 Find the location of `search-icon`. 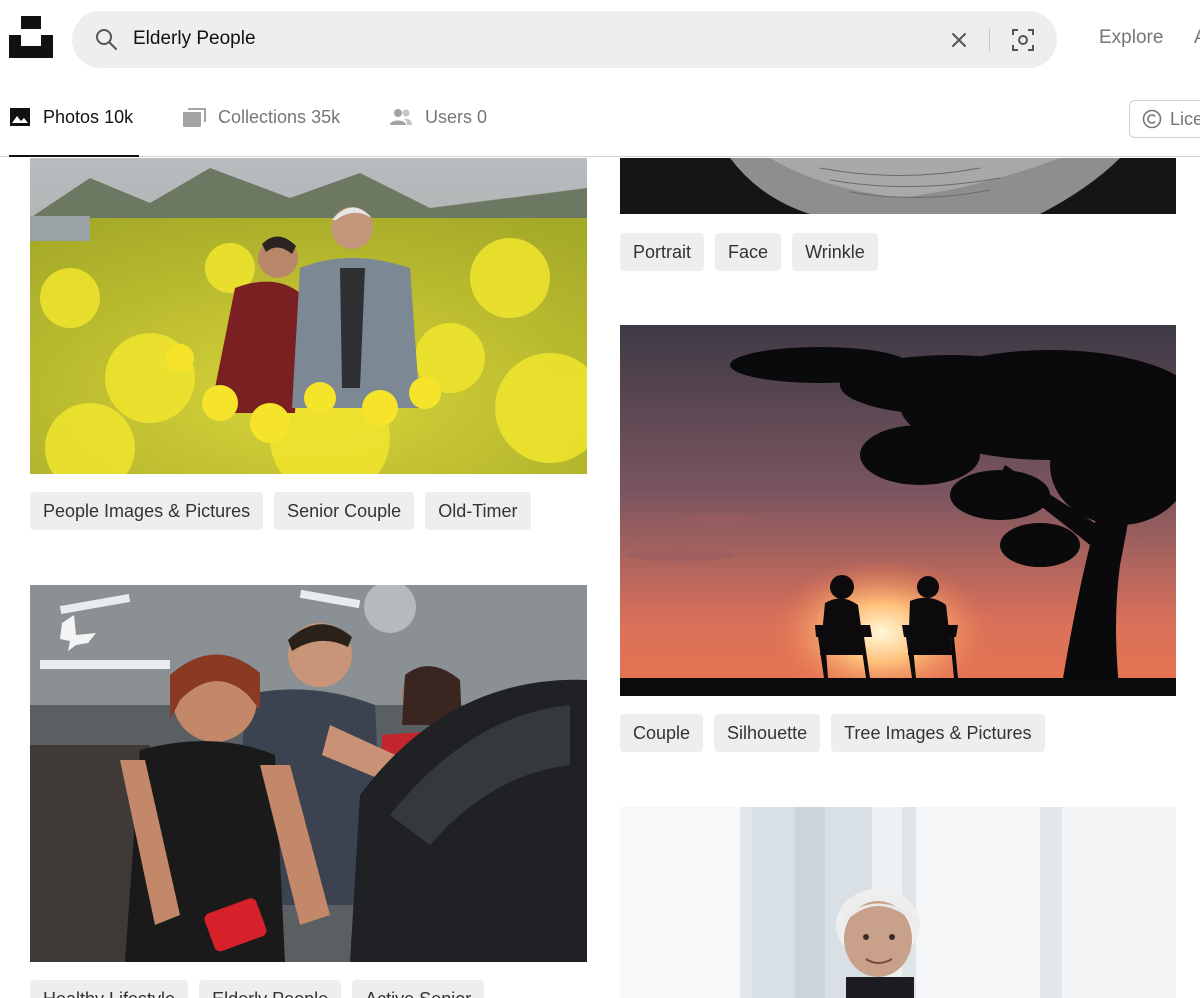

search-icon is located at coordinates (106, 39).